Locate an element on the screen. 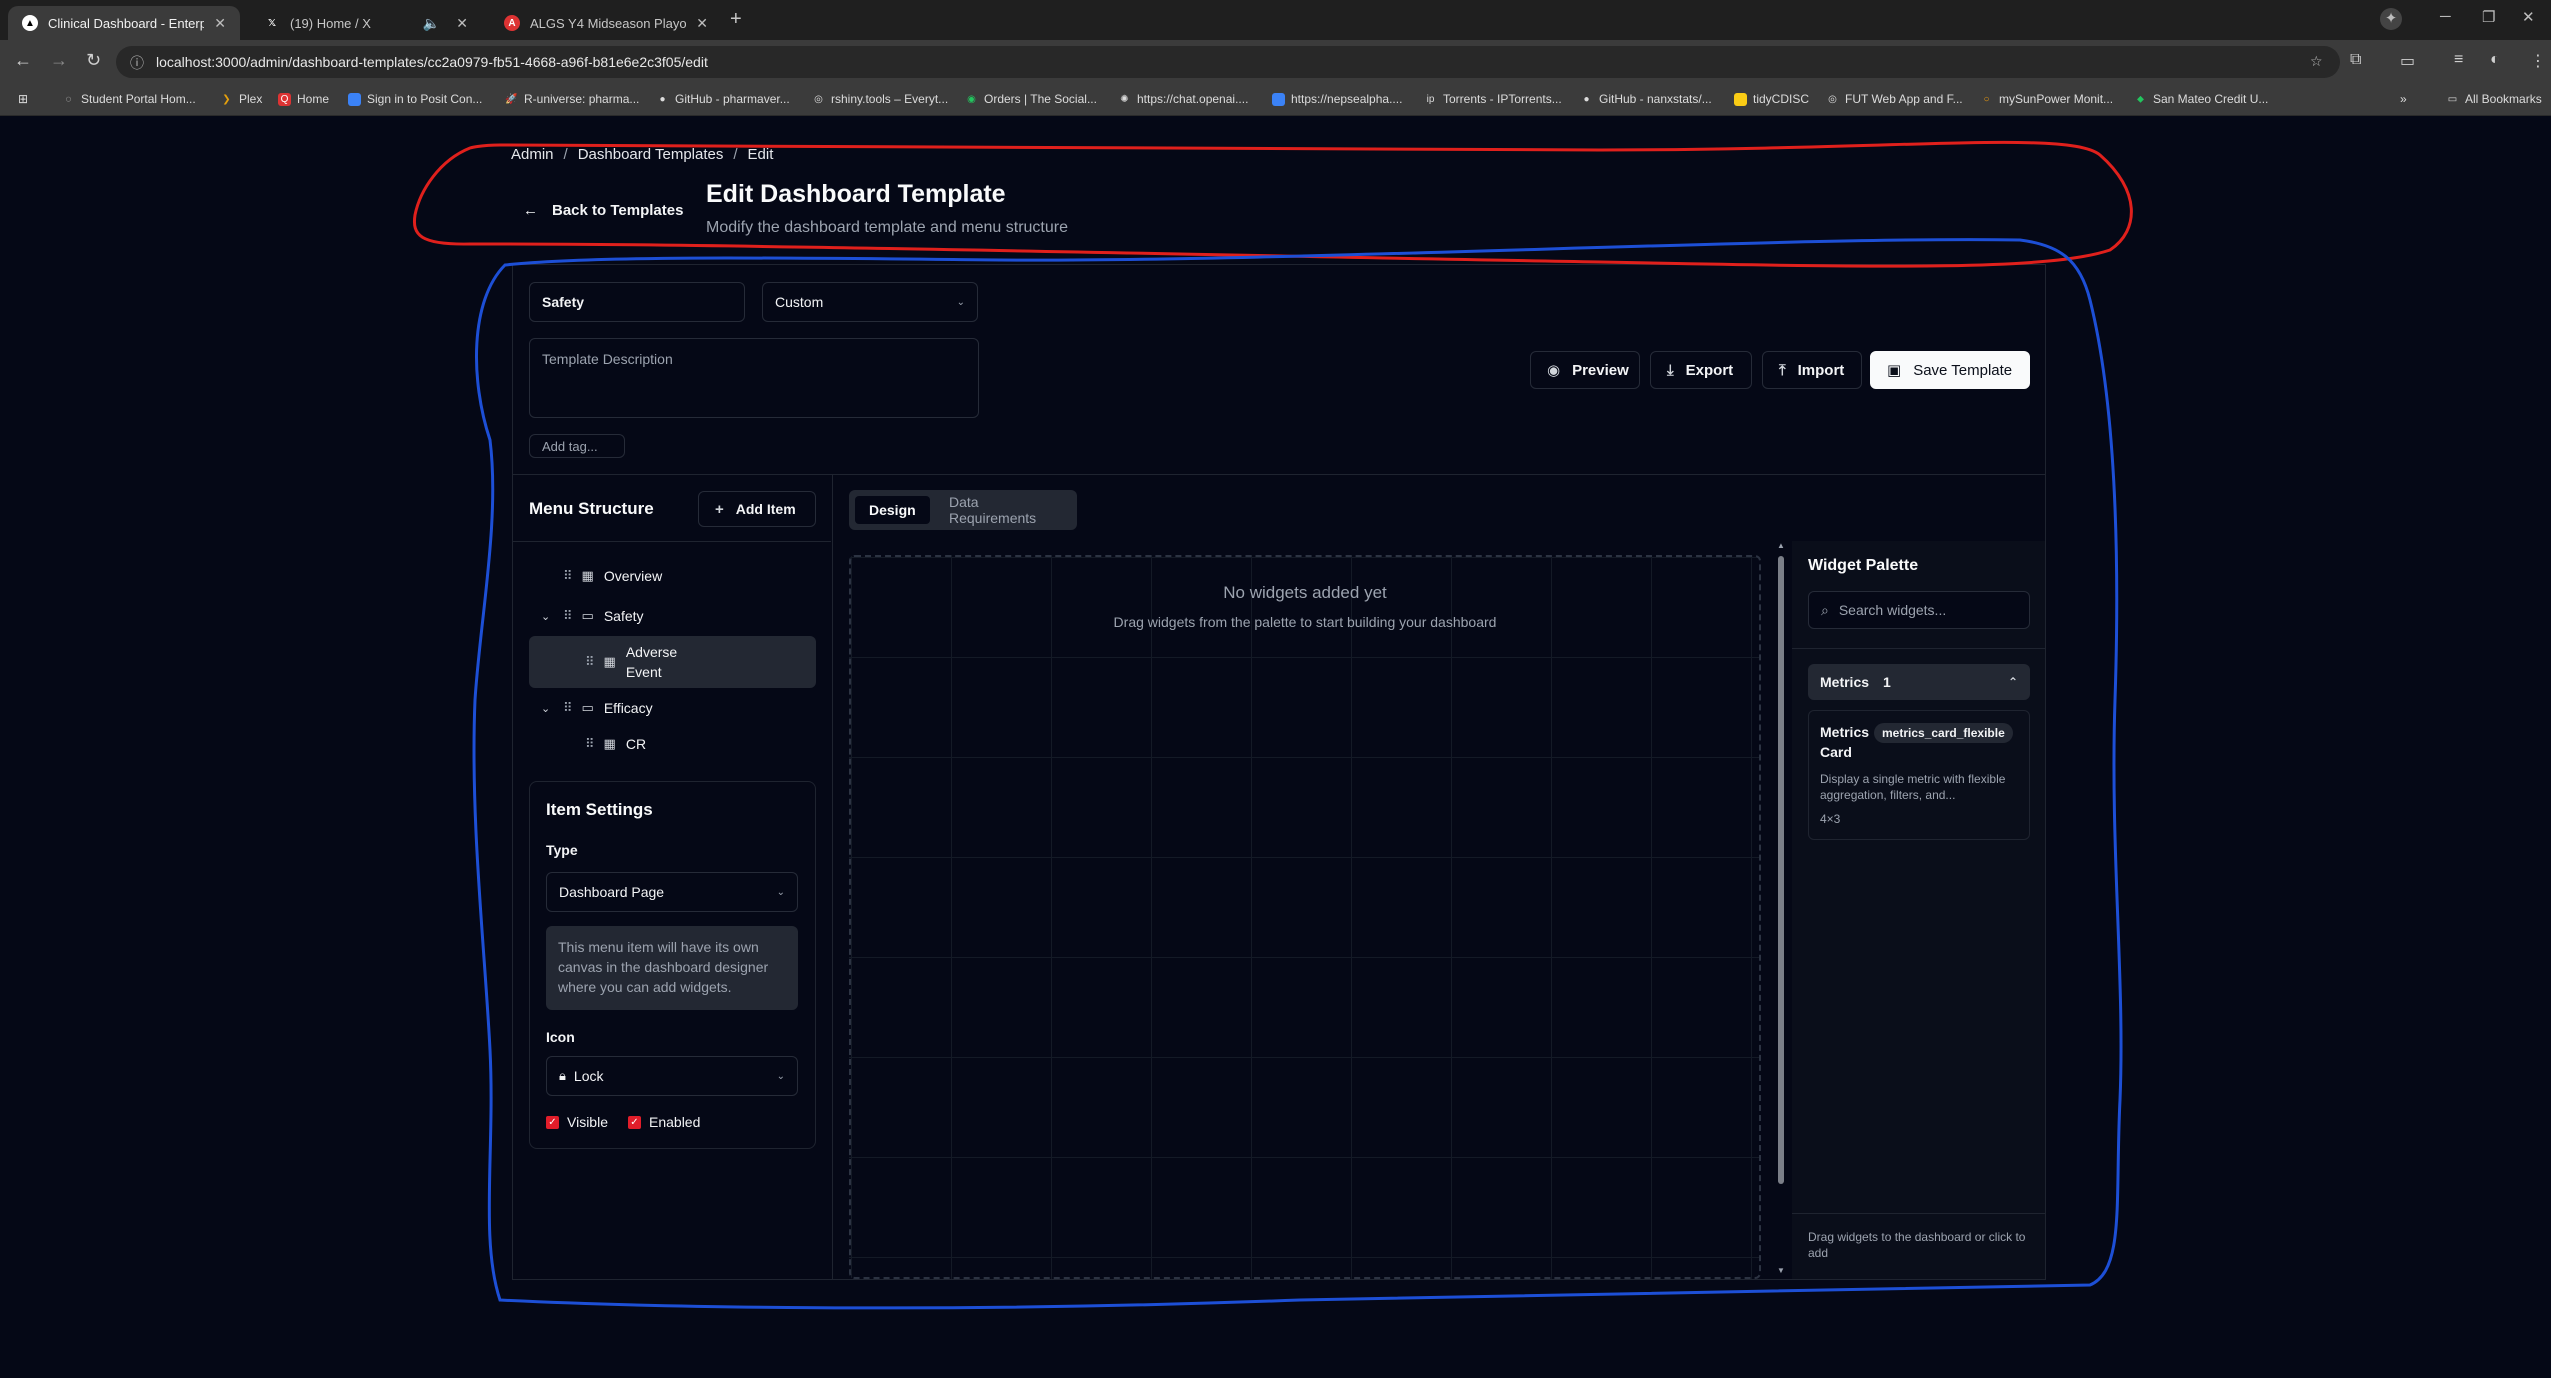  menu-item-overview: ⠿ ▦ Overview is located at coordinates (601, 576).